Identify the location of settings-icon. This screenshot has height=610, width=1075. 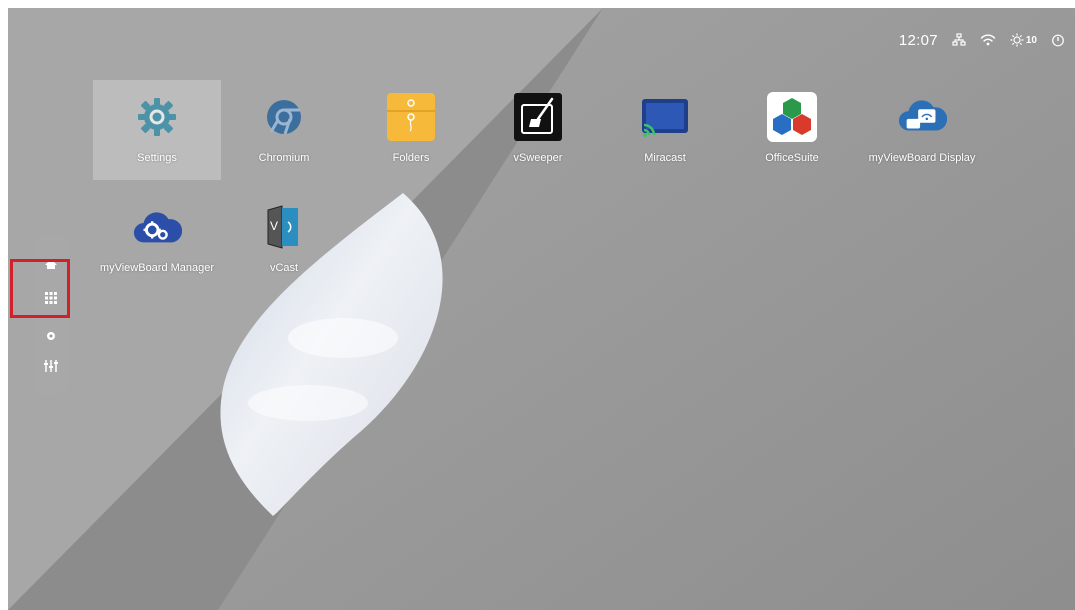
(51, 336).